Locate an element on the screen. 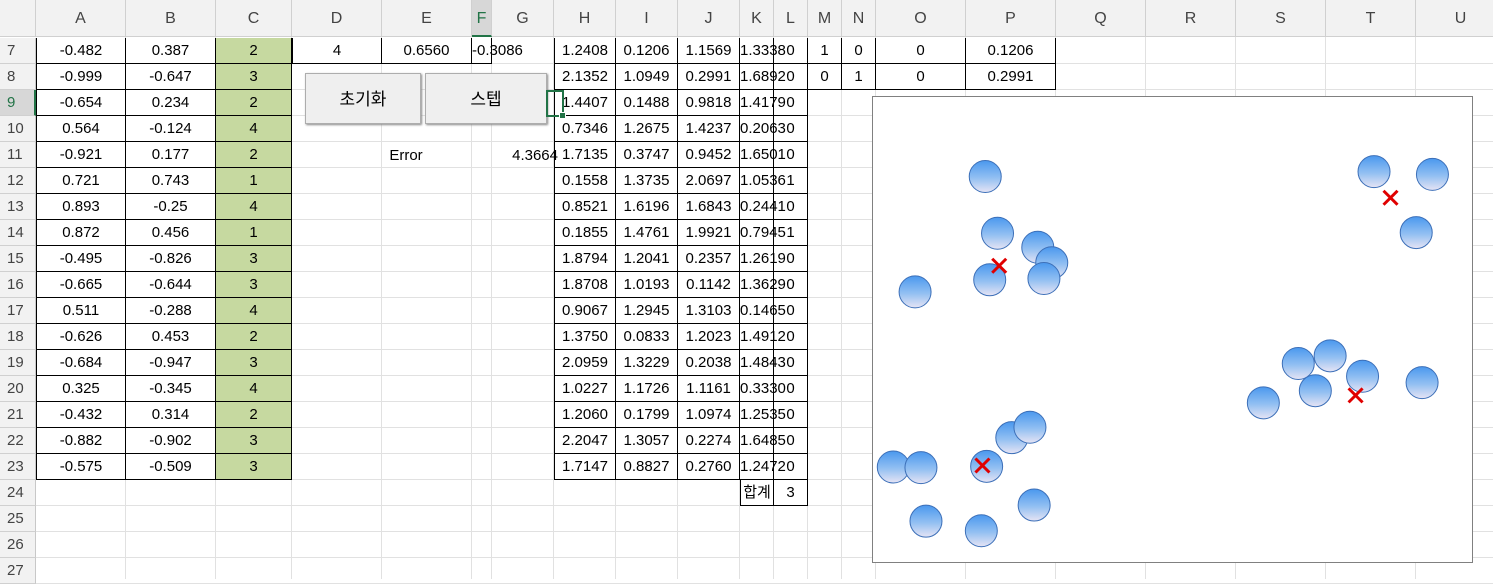 The height and width of the screenshot is (584, 1493). cell-h: 1.7147 is located at coordinates (585, 467).